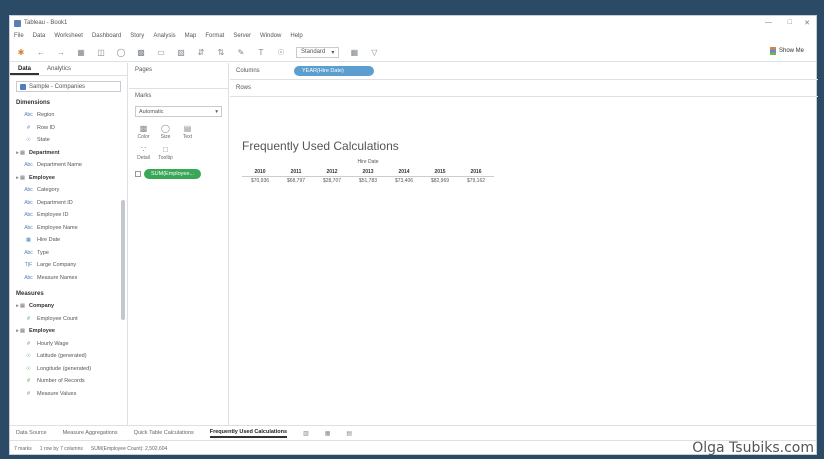 This screenshot has height=459, width=824. I want to click on minimize-icon: —, so click(768, 22).